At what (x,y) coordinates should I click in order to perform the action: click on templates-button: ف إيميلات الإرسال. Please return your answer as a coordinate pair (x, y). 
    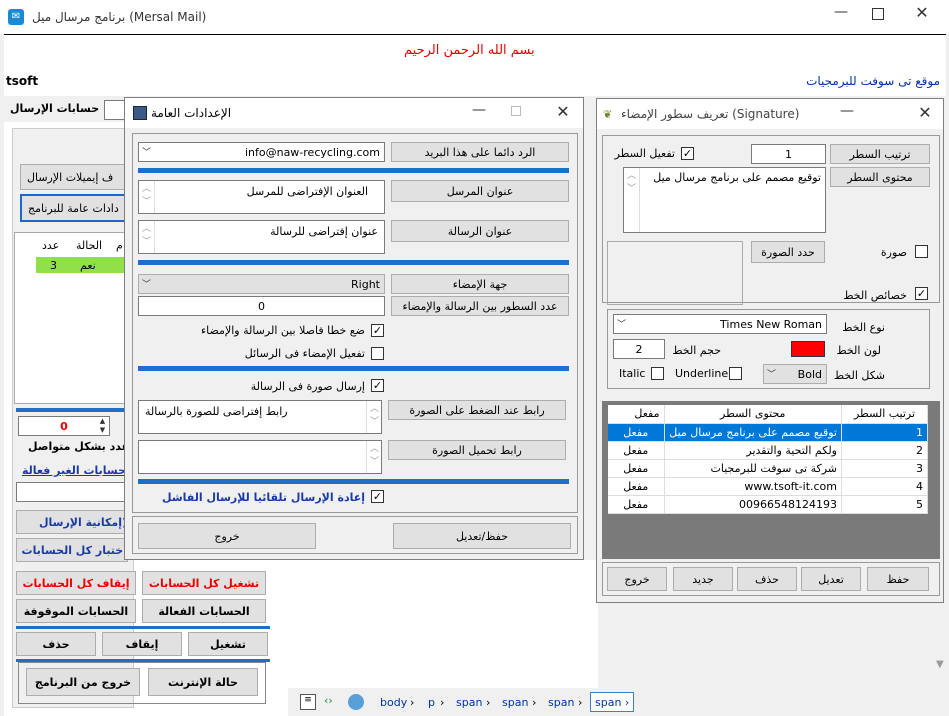
    Looking at the image, I should click on (75, 177).